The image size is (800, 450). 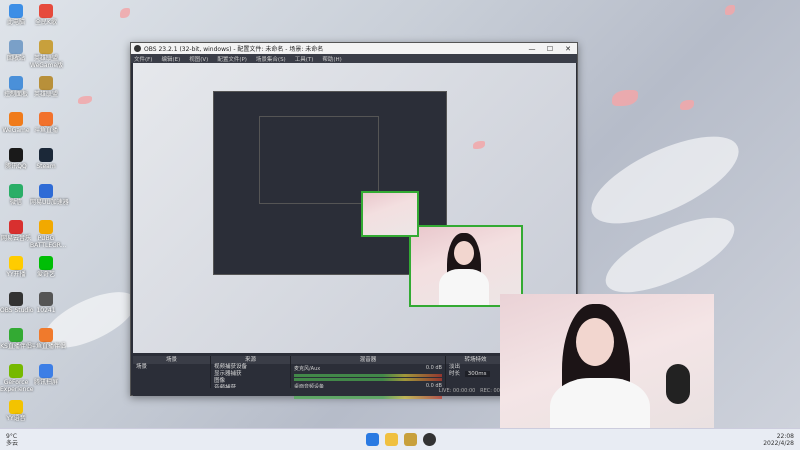 What do you see at coordinates (17, 386) in the screenshot?
I see `desktop-icon-label: GeForce Experience` at bounding box center [17, 386].